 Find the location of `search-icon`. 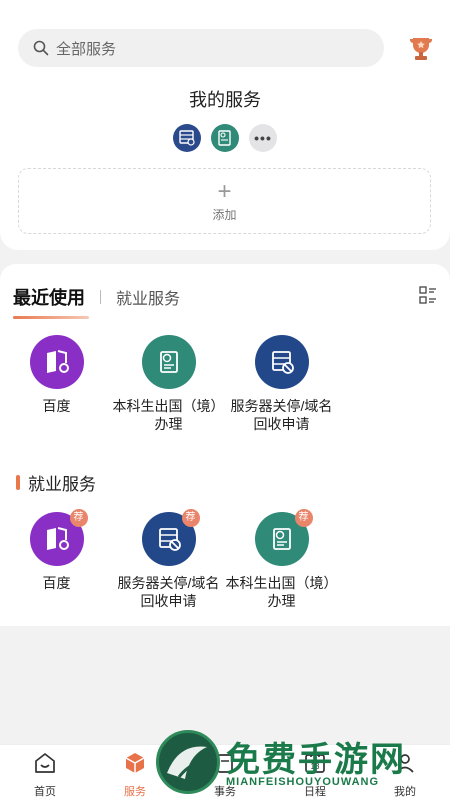

search-icon is located at coordinates (41, 48).